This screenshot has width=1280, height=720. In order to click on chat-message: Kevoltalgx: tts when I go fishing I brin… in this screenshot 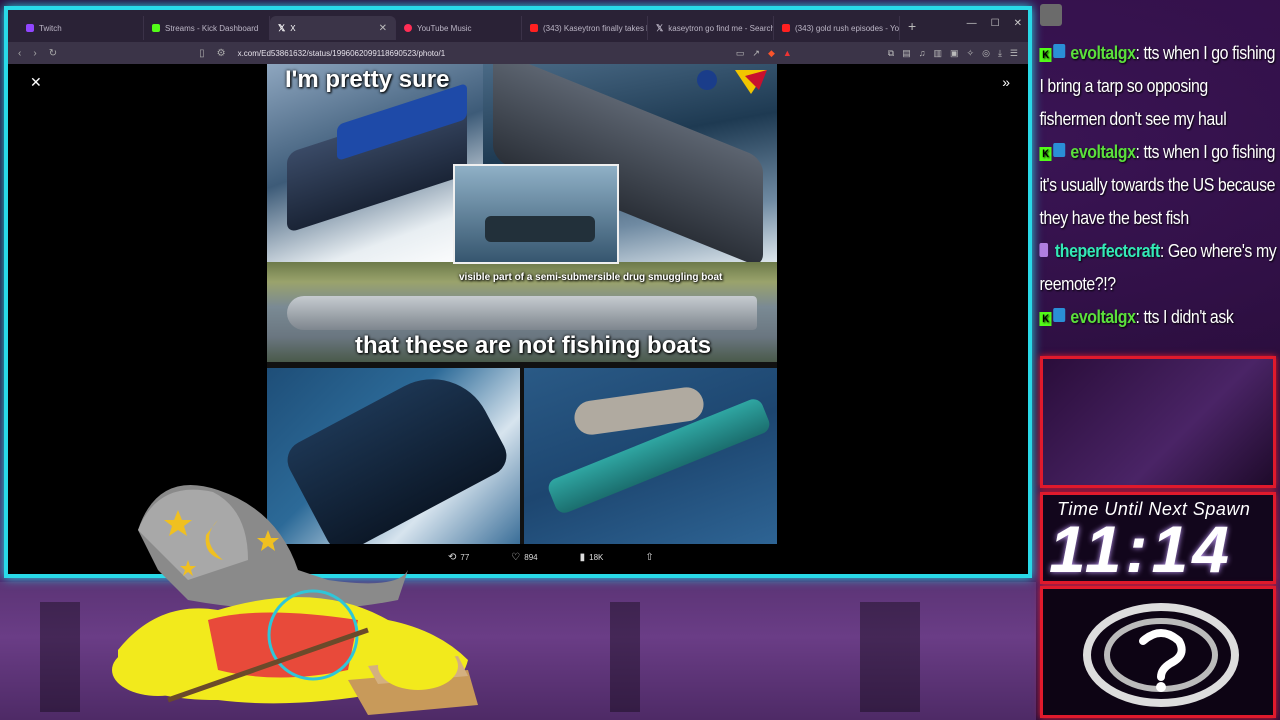, I will do `click(1156, 85)`.